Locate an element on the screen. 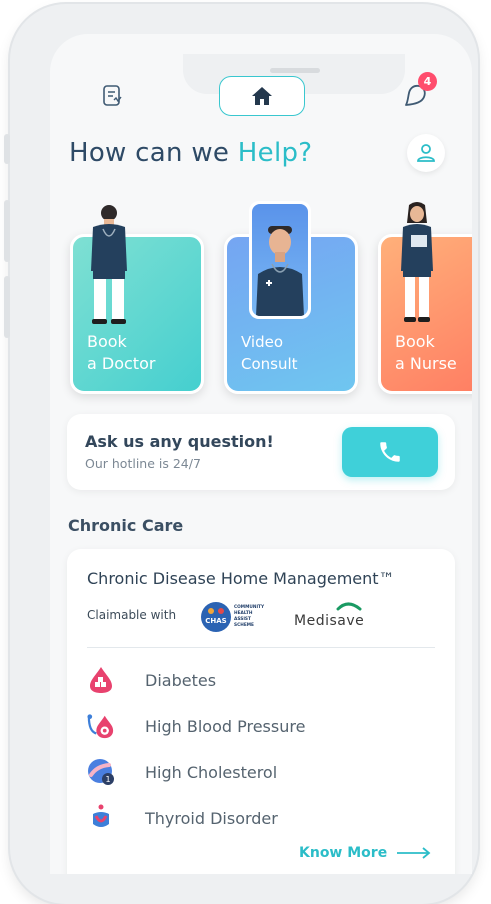  call-hotline-button is located at coordinates (390, 452).